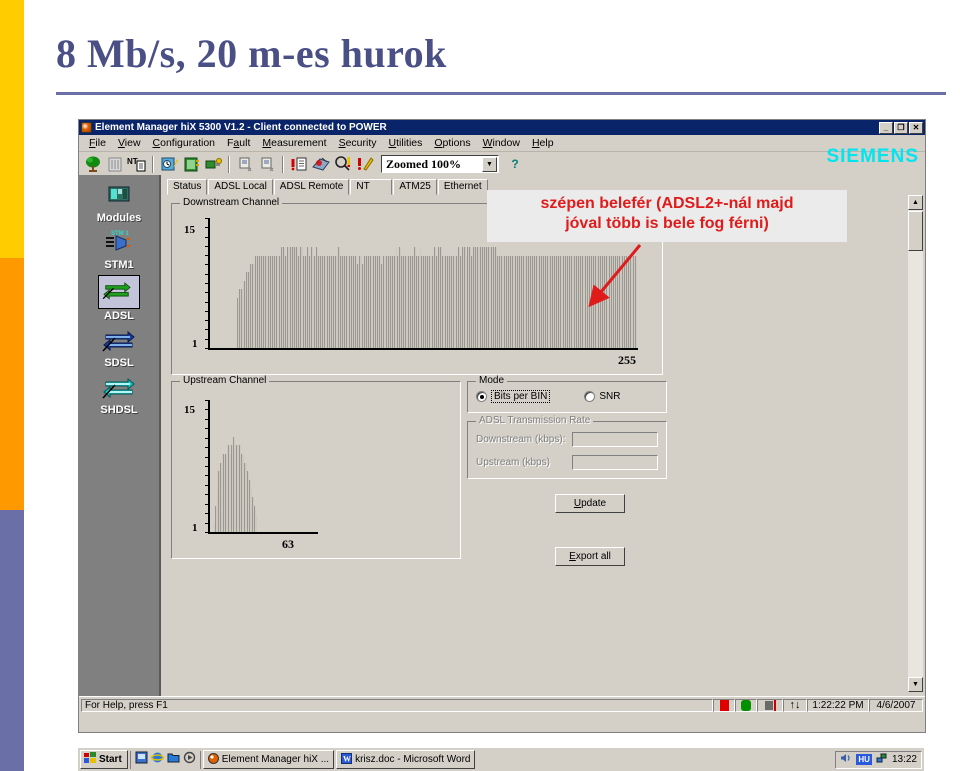 This screenshot has width=960, height=771. What do you see at coordinates (481, 396) in the screenshot?
I see `radio-dot-icon` at bounding box center [481, 396].